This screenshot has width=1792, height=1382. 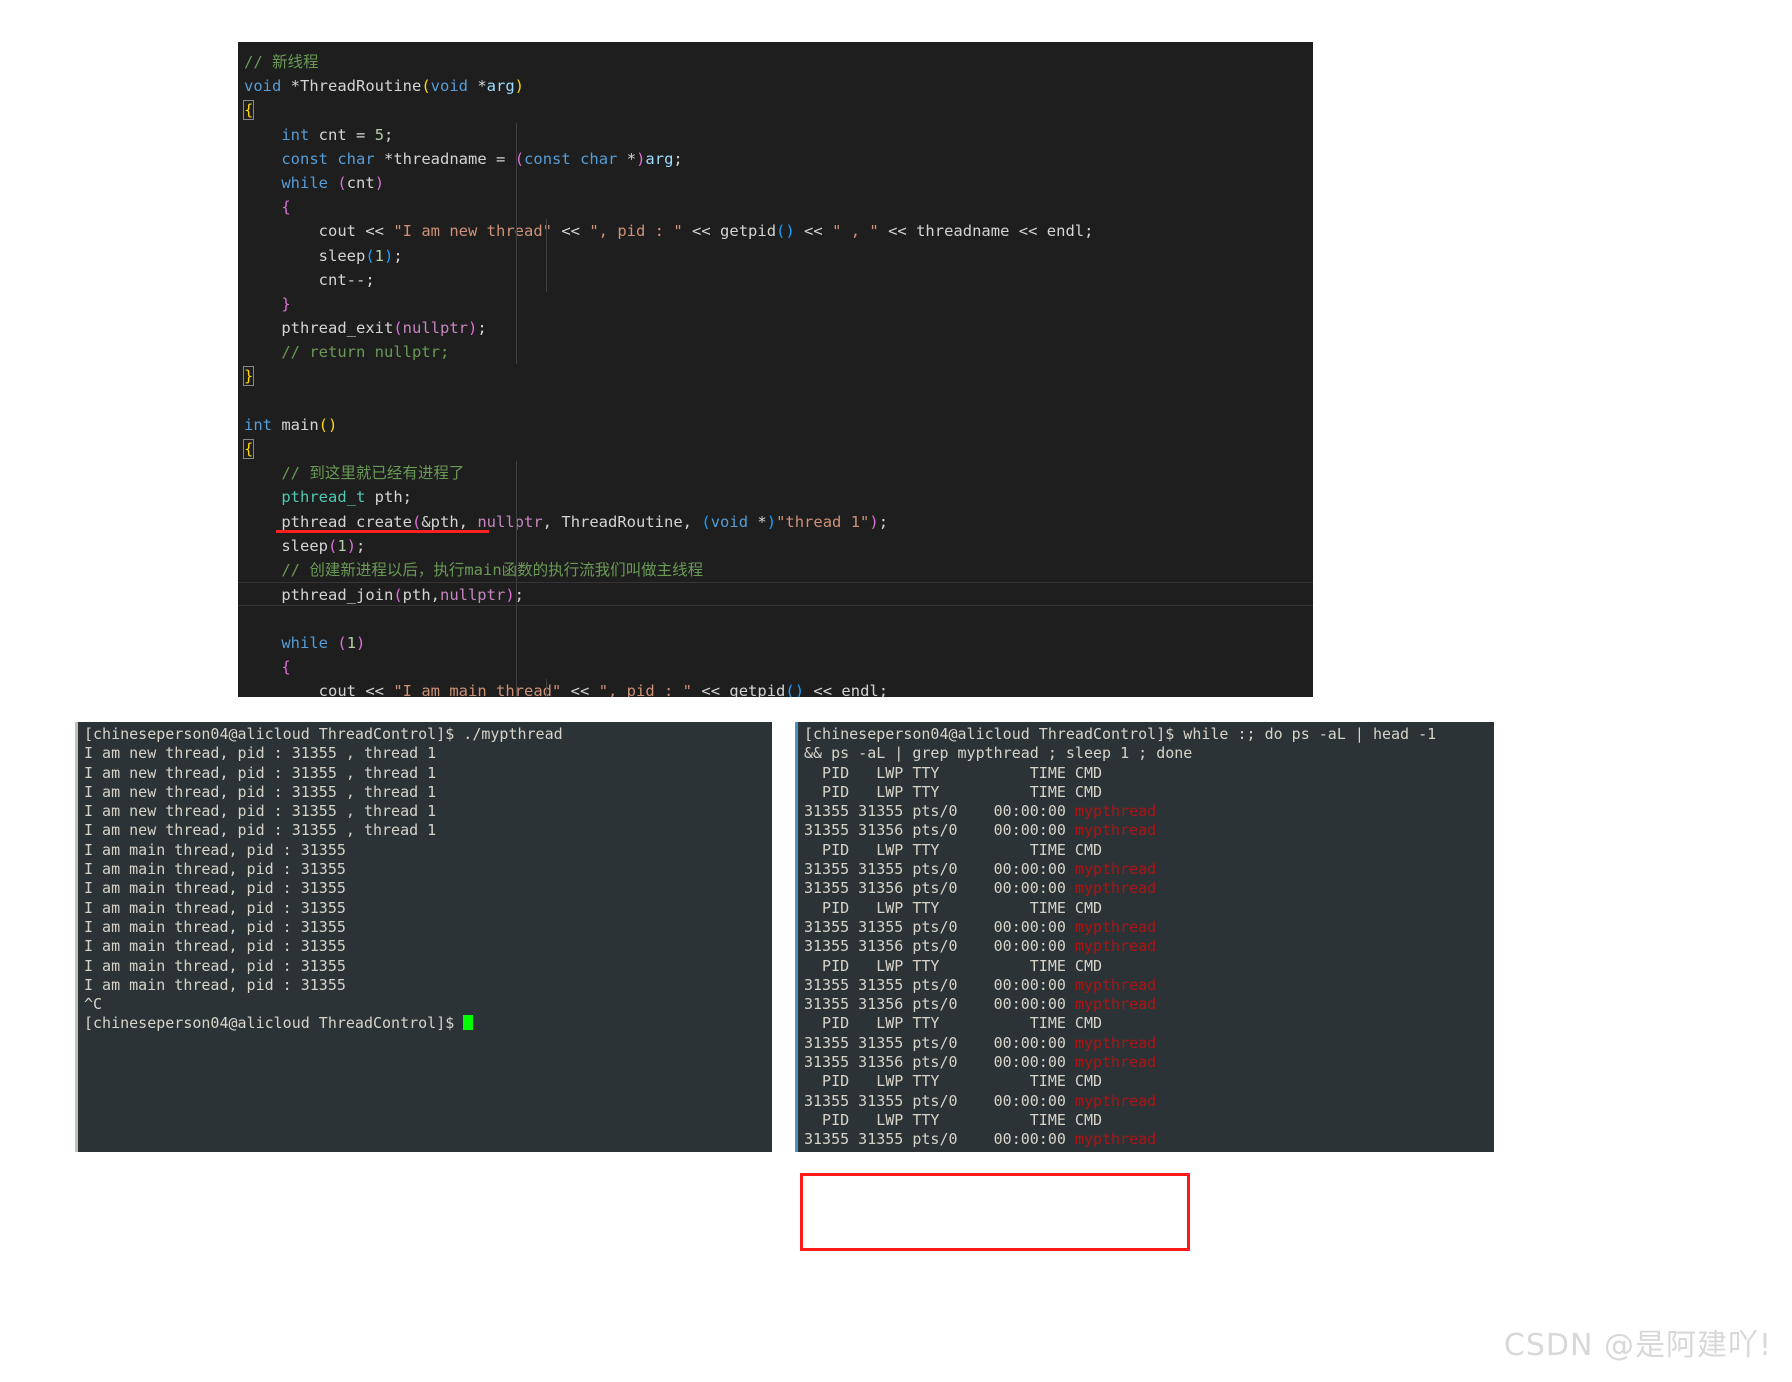 I want to click on code-line-current: pthread_join(pth,nullptr);, so click(x=775, y=594).